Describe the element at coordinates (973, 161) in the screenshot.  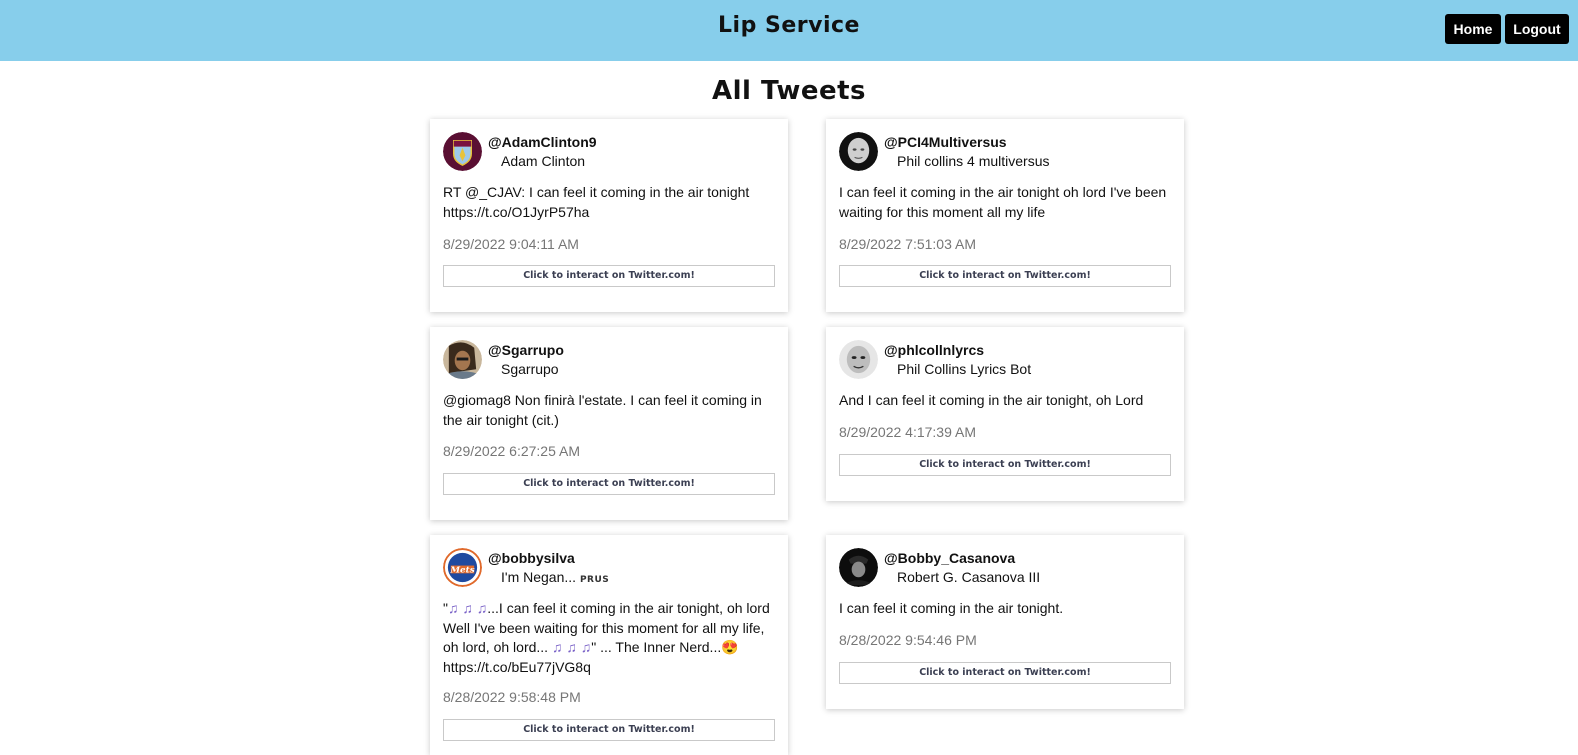
I see `tweet-display-name: Phil collins 4 multiversus` at that location.